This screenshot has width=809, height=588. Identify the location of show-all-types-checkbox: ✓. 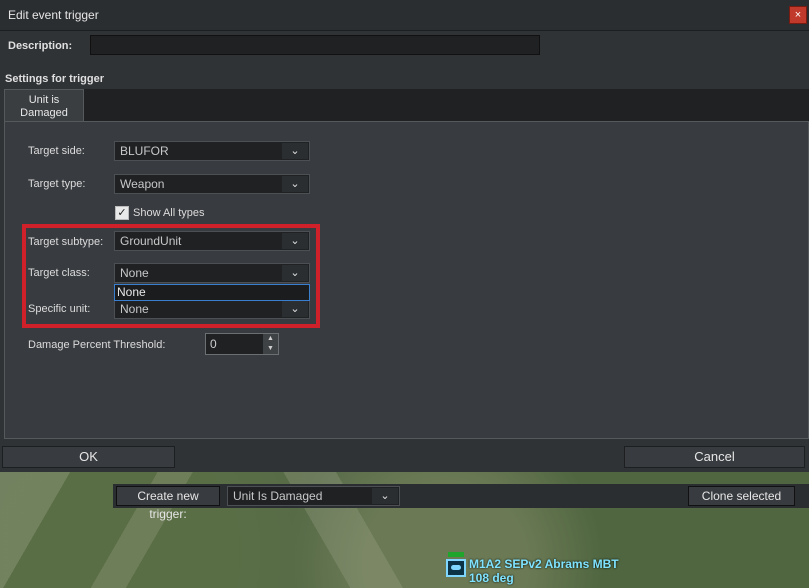
(122, 213).